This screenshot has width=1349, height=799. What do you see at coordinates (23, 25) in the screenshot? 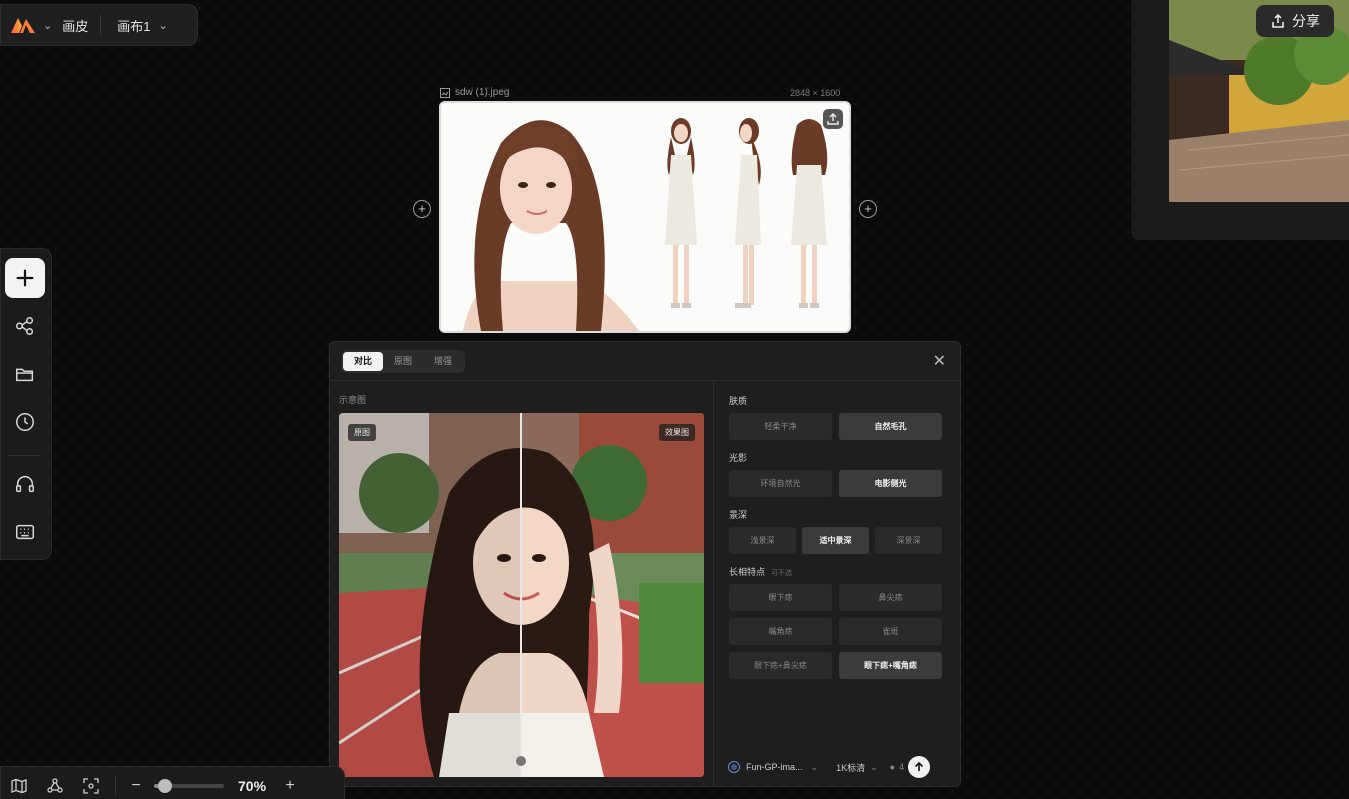
I see `app-logo-icon` at bounding box center [23, 25].